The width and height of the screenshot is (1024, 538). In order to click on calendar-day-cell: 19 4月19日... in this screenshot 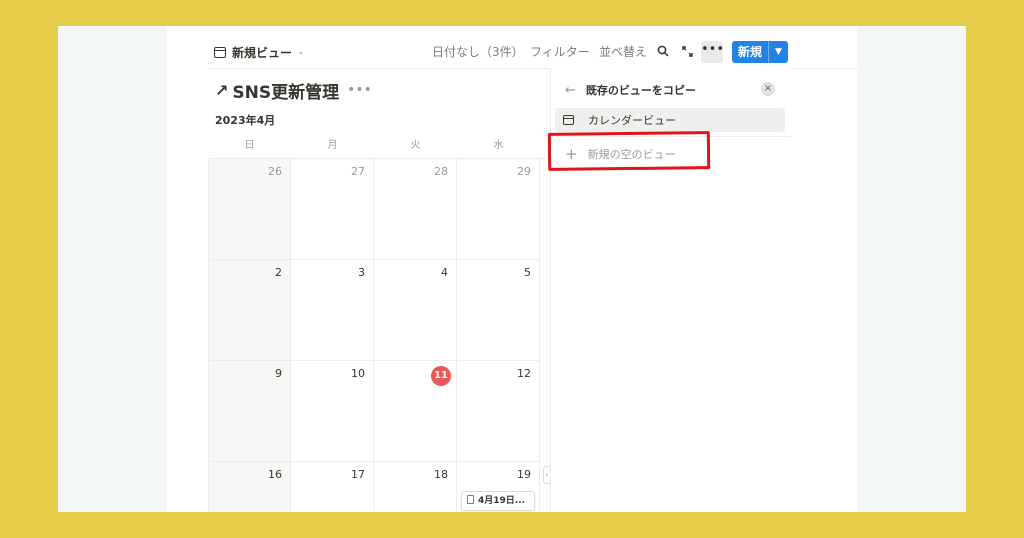, I will do `click(498, 487)`.